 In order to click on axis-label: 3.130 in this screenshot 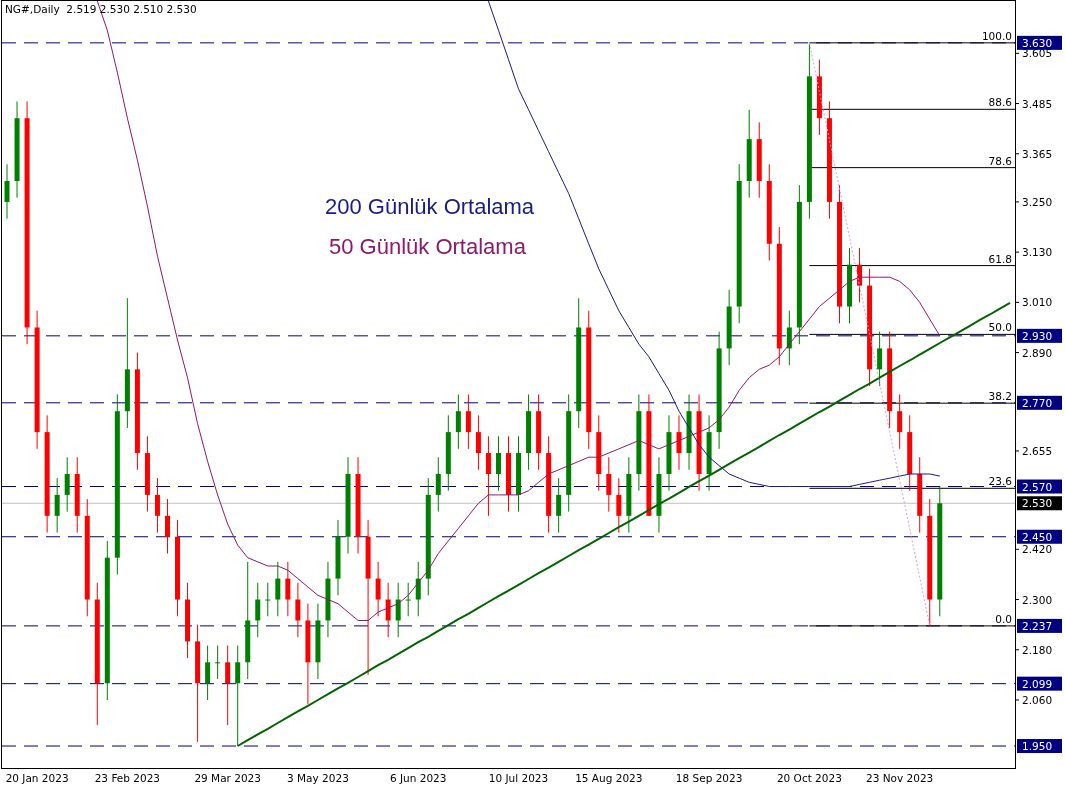, I will do `click(1037, 252)`.